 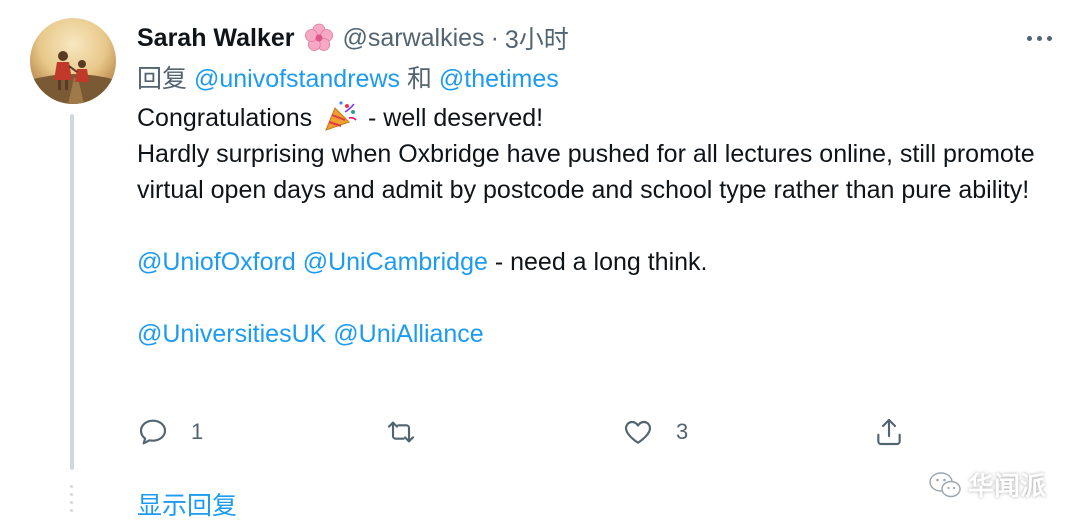 What do you see at coordinates (395, 262) in the screenshot?
I see `mention-link: @UniCambridge` at bounding box center [395, 262].